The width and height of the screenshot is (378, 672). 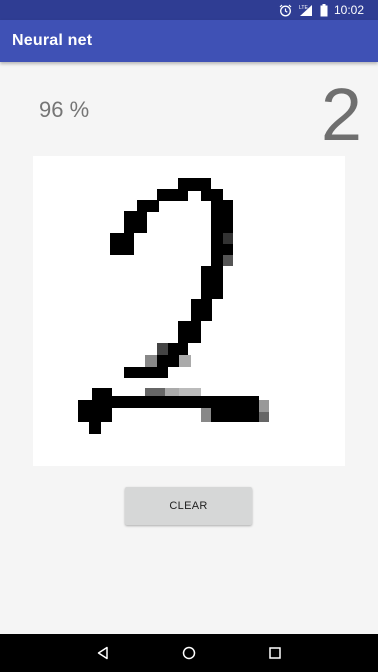 What do you see at coordinates (64, 109) in the screenshot?
I see `confidence-label: 96 %` at bounding box center [64, 109].